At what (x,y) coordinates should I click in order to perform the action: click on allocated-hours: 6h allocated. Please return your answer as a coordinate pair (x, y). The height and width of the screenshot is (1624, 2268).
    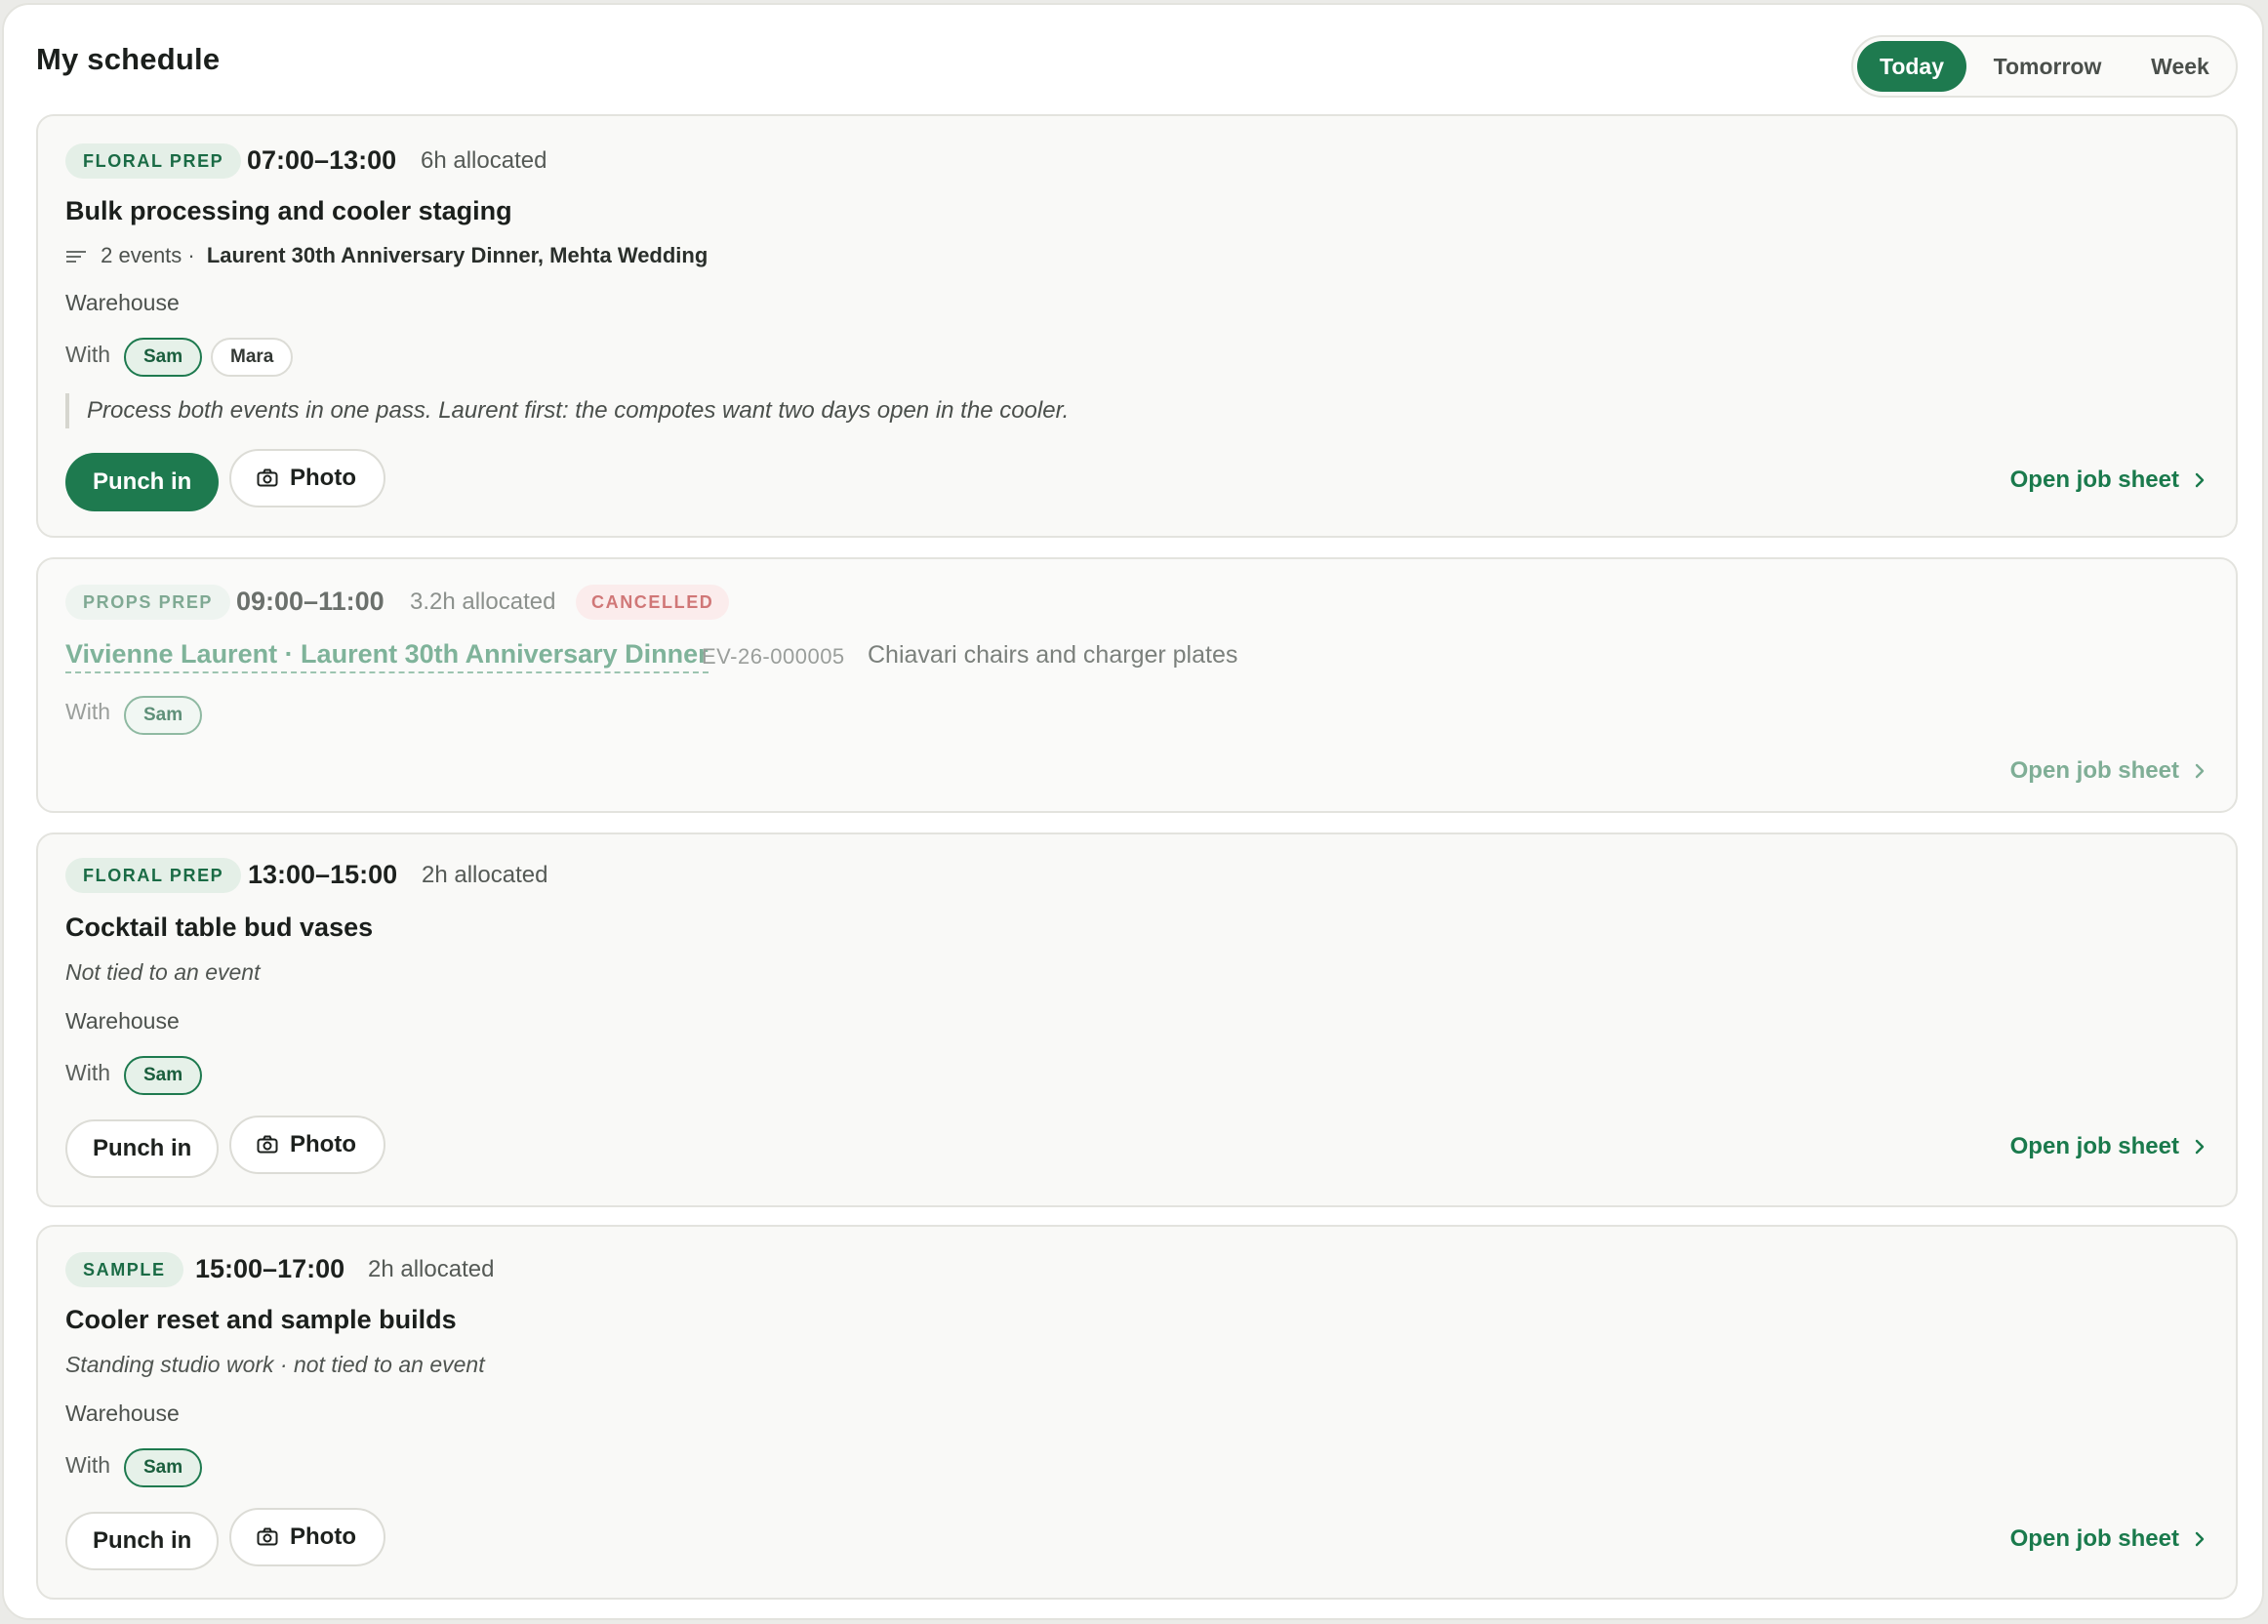
    Looking at the image, I should click on (484, 160).